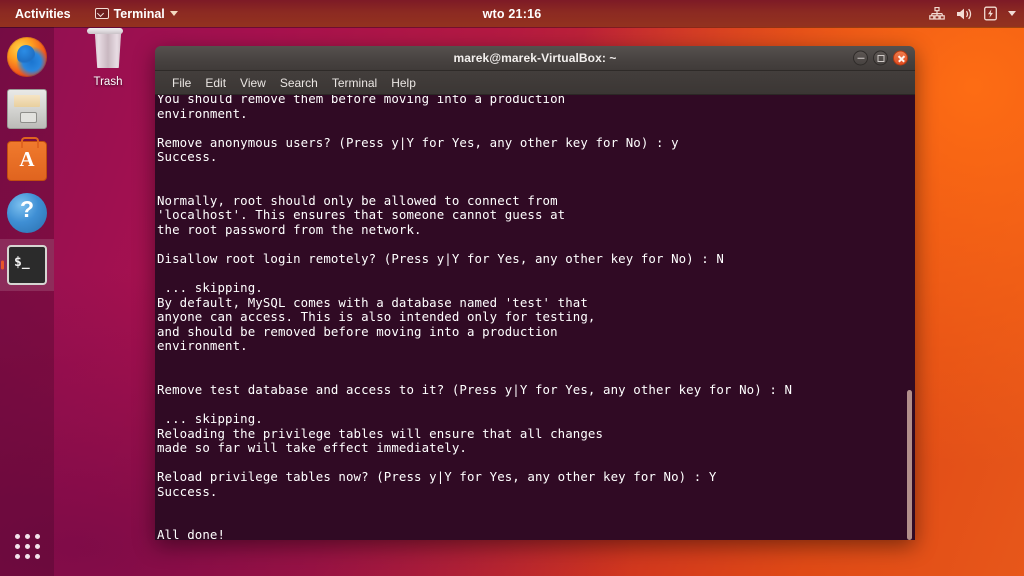 This screenshot has width=1024, height=576. I want to click on app-grid-icon, so click(27, 546).